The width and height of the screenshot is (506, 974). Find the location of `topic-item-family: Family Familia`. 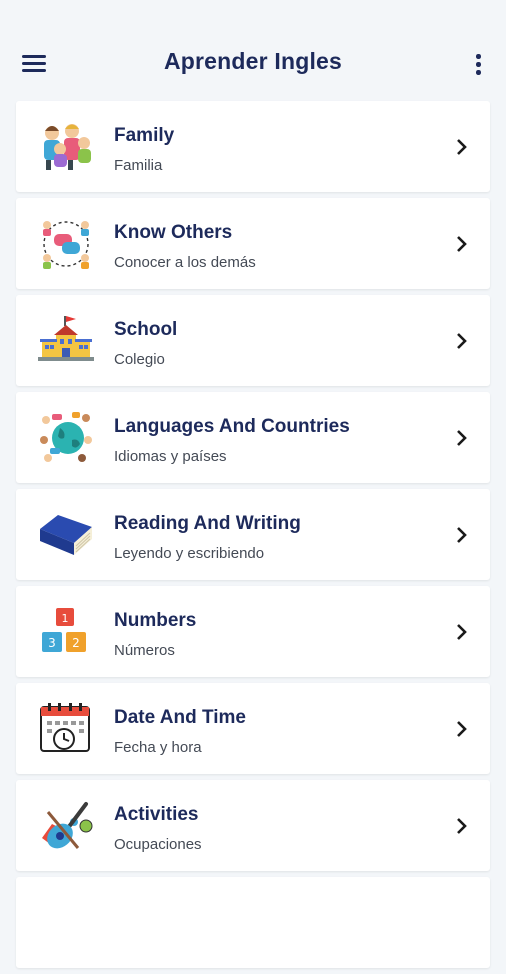

topic-item-family: Family Familia is located at coordinates (253, 146).